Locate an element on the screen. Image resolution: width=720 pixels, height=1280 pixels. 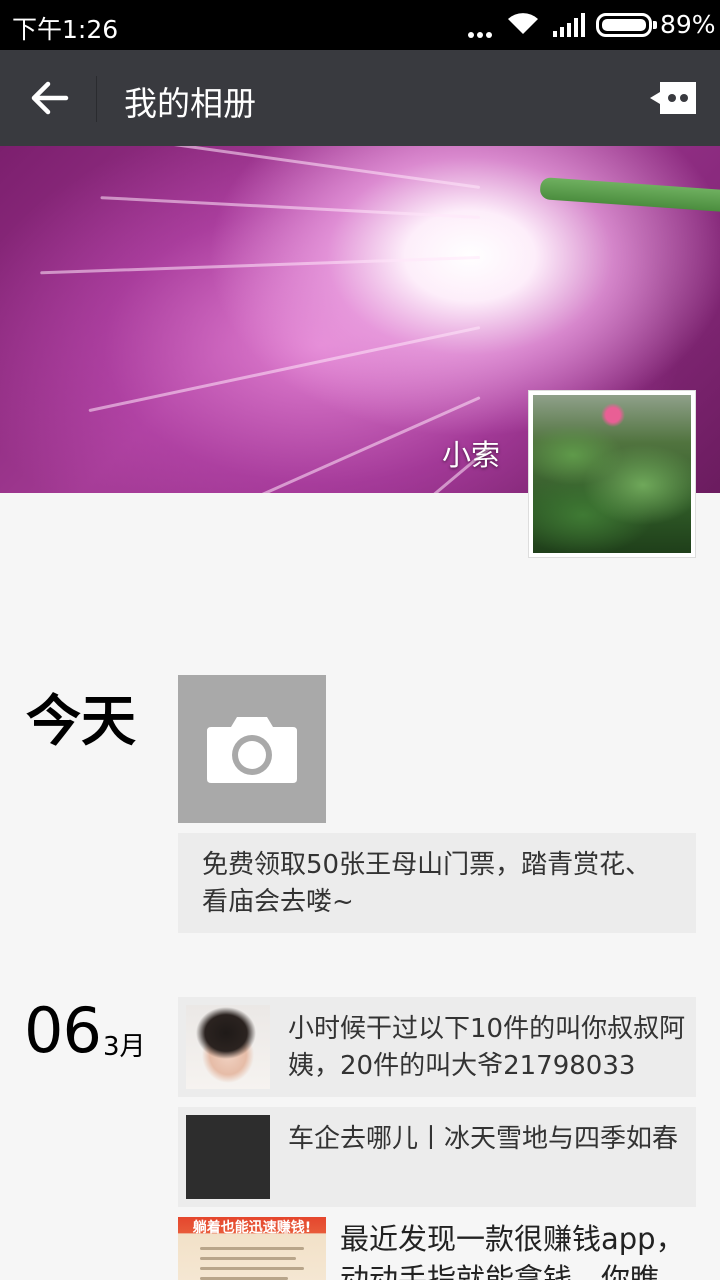
page-title: 我的相册 is located at coordinates (190, 103).